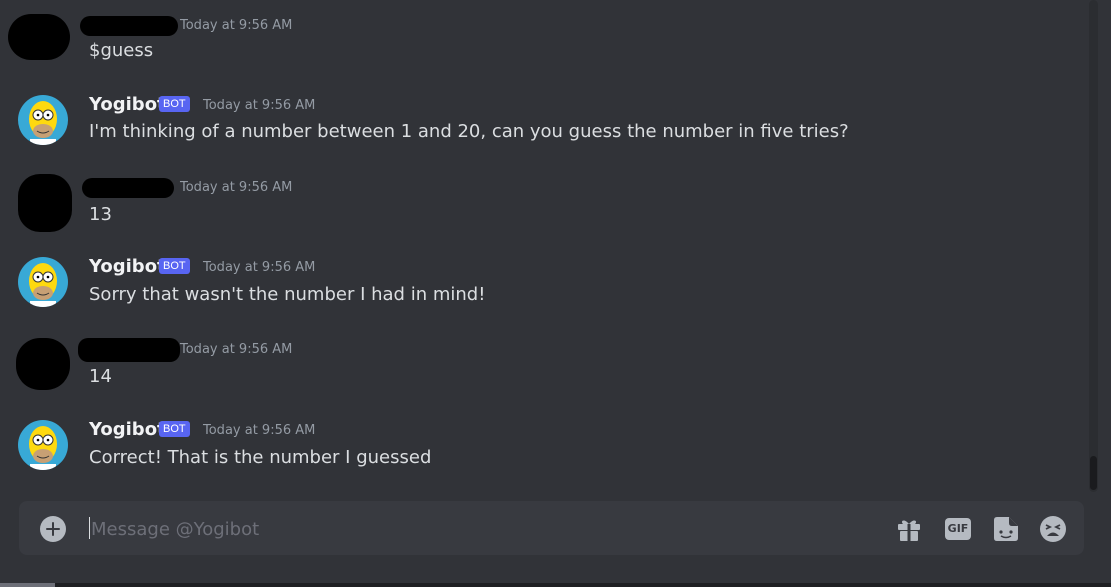  What do you see at coordinates (100, 376) in the screenshot?
I see `message-content: 14` at bounding box center [100, 376].